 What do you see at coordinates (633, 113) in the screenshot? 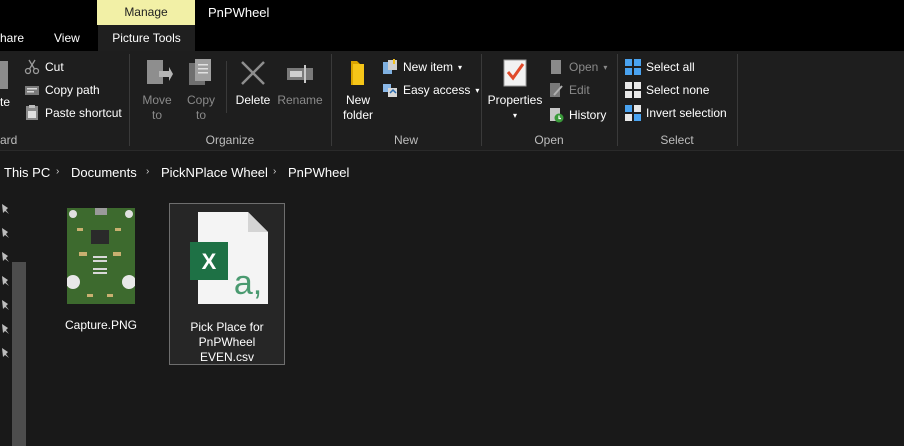
I see `invert-selection-icon` at bounding box center [633, 113].